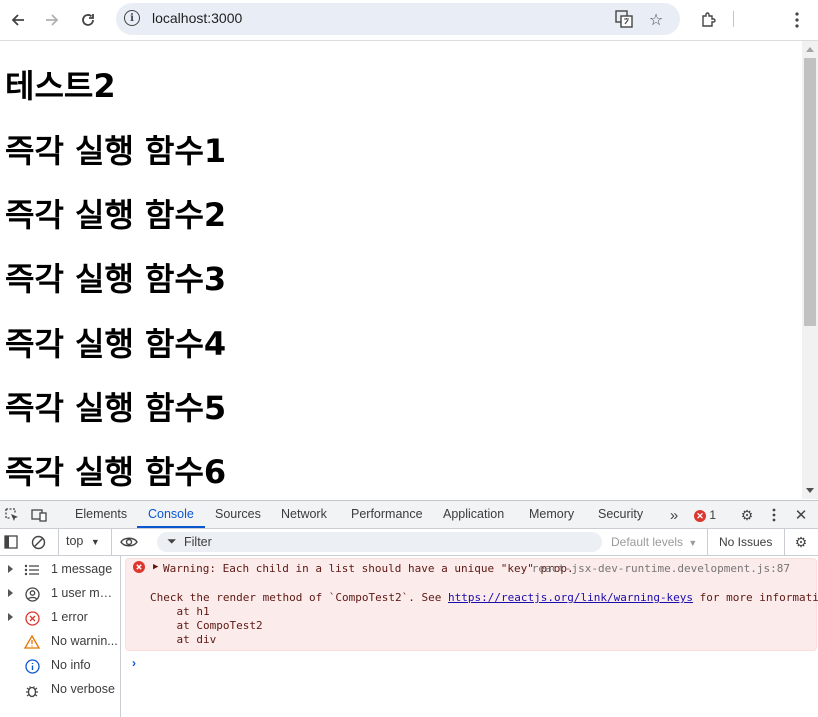 The width and height of the screenshot is (818, 717). Describe the element at coordinates (733, 19) in the screenshot. I see `toolbar-separator` at that location.